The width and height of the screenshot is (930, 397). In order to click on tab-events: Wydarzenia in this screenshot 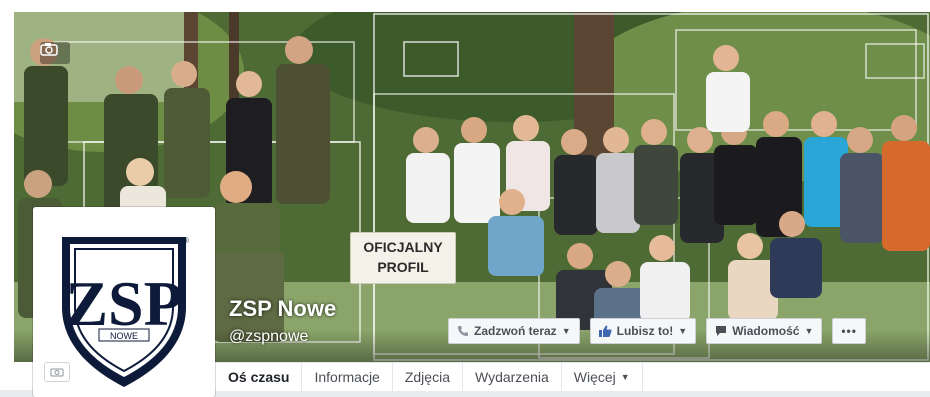, I will do `click(512, 377)`.